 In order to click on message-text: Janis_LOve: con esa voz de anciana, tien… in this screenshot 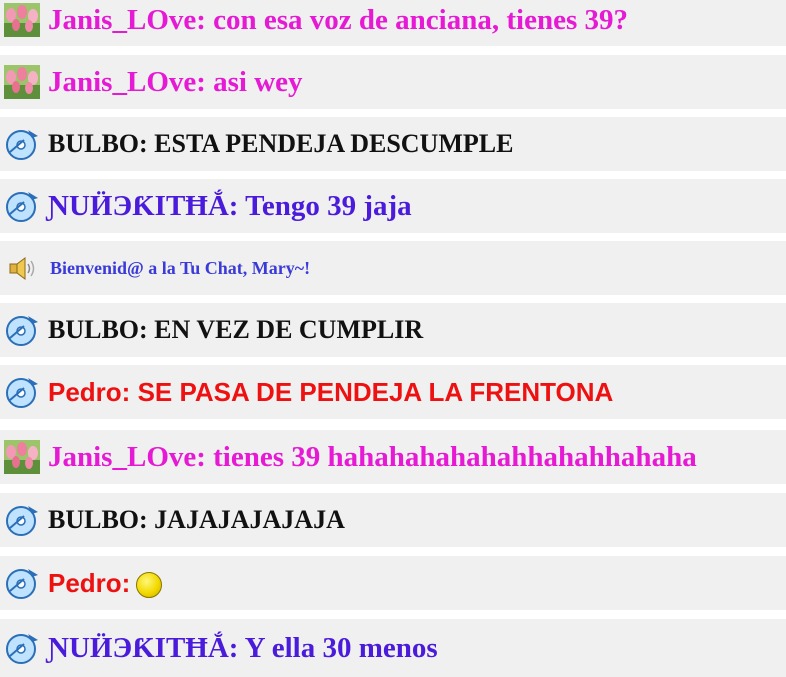, I will do `click(338, 19)`.